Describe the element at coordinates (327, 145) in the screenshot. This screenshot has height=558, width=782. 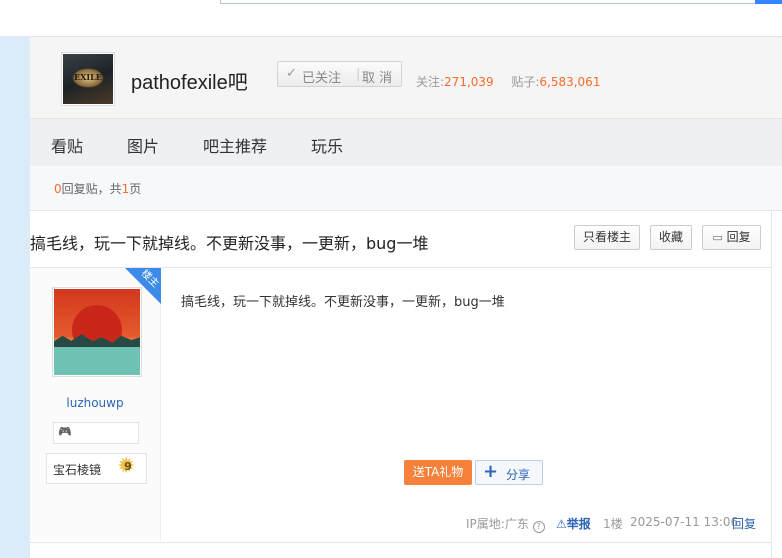
I see `nav-tab-fun: 玩乐` at that location.